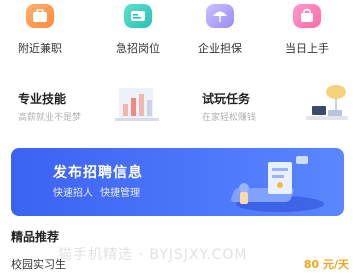 The image size is (361, 275). I want to click on category-label: 急招岗位, so click(138, 48).